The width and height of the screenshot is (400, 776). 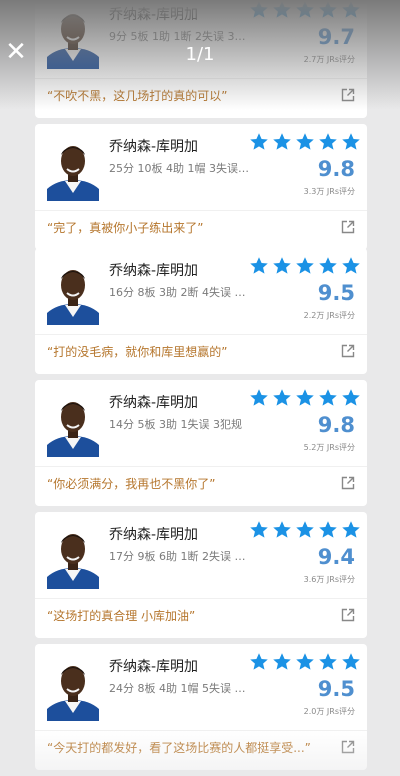 What do you see at coordinates (179, 36) in the screenshot?
I see `stat-line: 9分 5板 1助 1断 2失误 3犯规` at bounding box center [179, 36].